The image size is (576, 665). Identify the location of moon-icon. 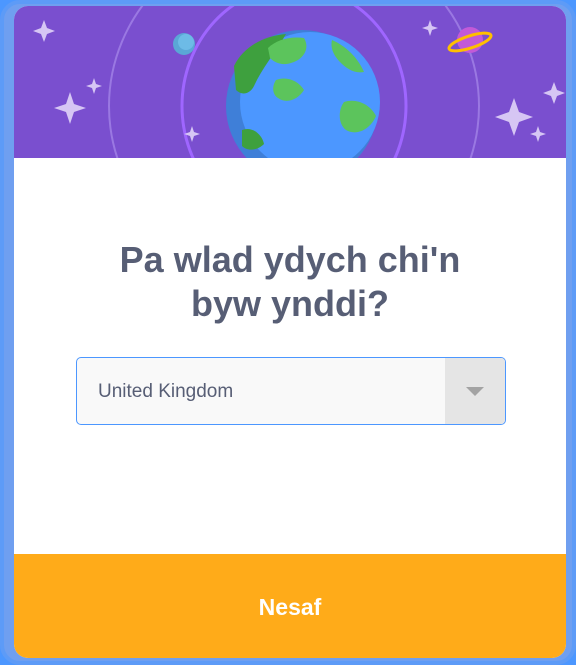
(184, 44).